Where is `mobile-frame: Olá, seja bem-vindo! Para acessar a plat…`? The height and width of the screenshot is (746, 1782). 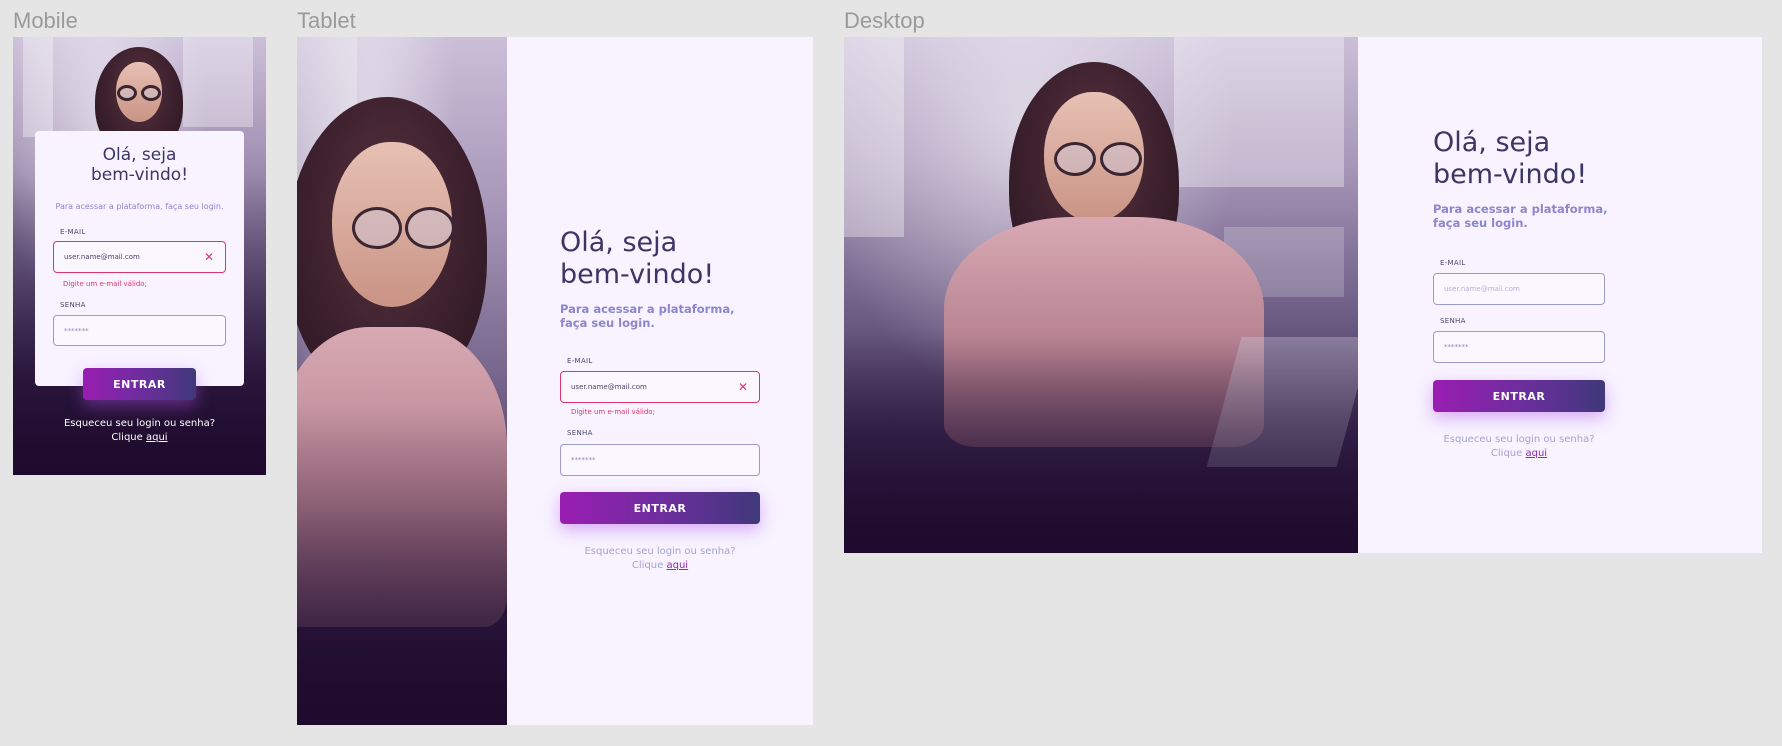 mobile-frame: Olá, seja bem-vindo! Para acessar a plat… is located at coordinates (139, 256).